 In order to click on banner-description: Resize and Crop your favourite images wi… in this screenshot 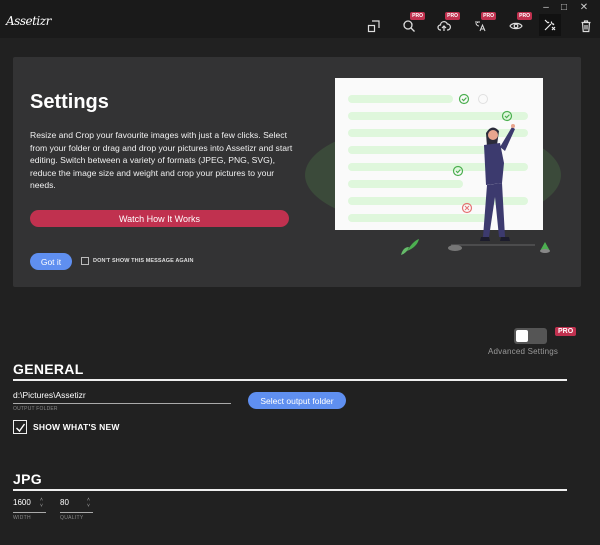, I will do `click(161, 160)`.